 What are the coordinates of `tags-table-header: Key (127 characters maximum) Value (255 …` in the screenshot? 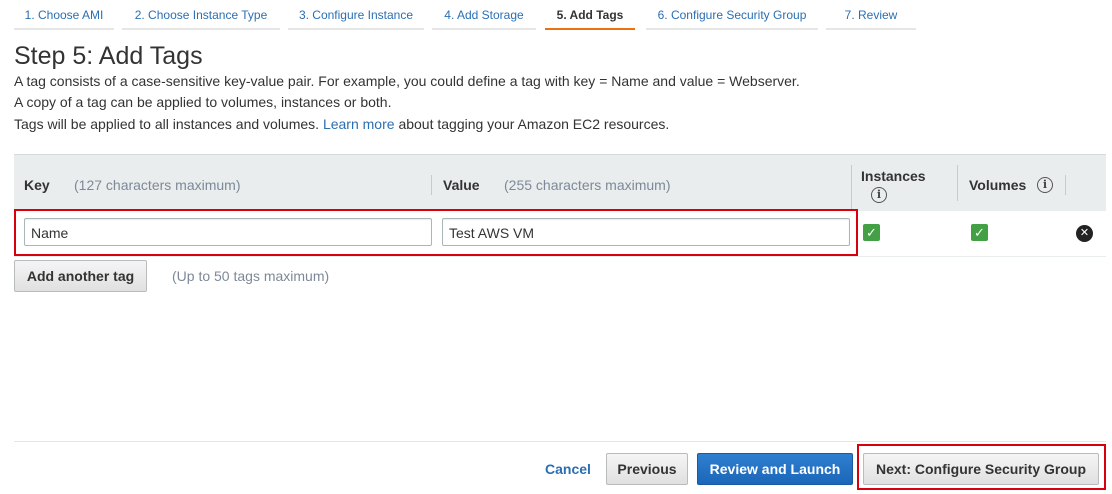 It's located at (560, 182).